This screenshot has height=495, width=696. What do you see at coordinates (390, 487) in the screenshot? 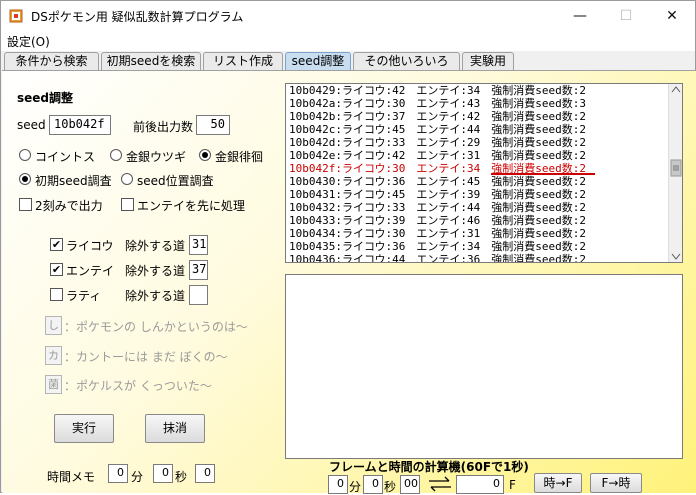
I see `calc-sec-unit: 秒` at bounding box center [390, 487].